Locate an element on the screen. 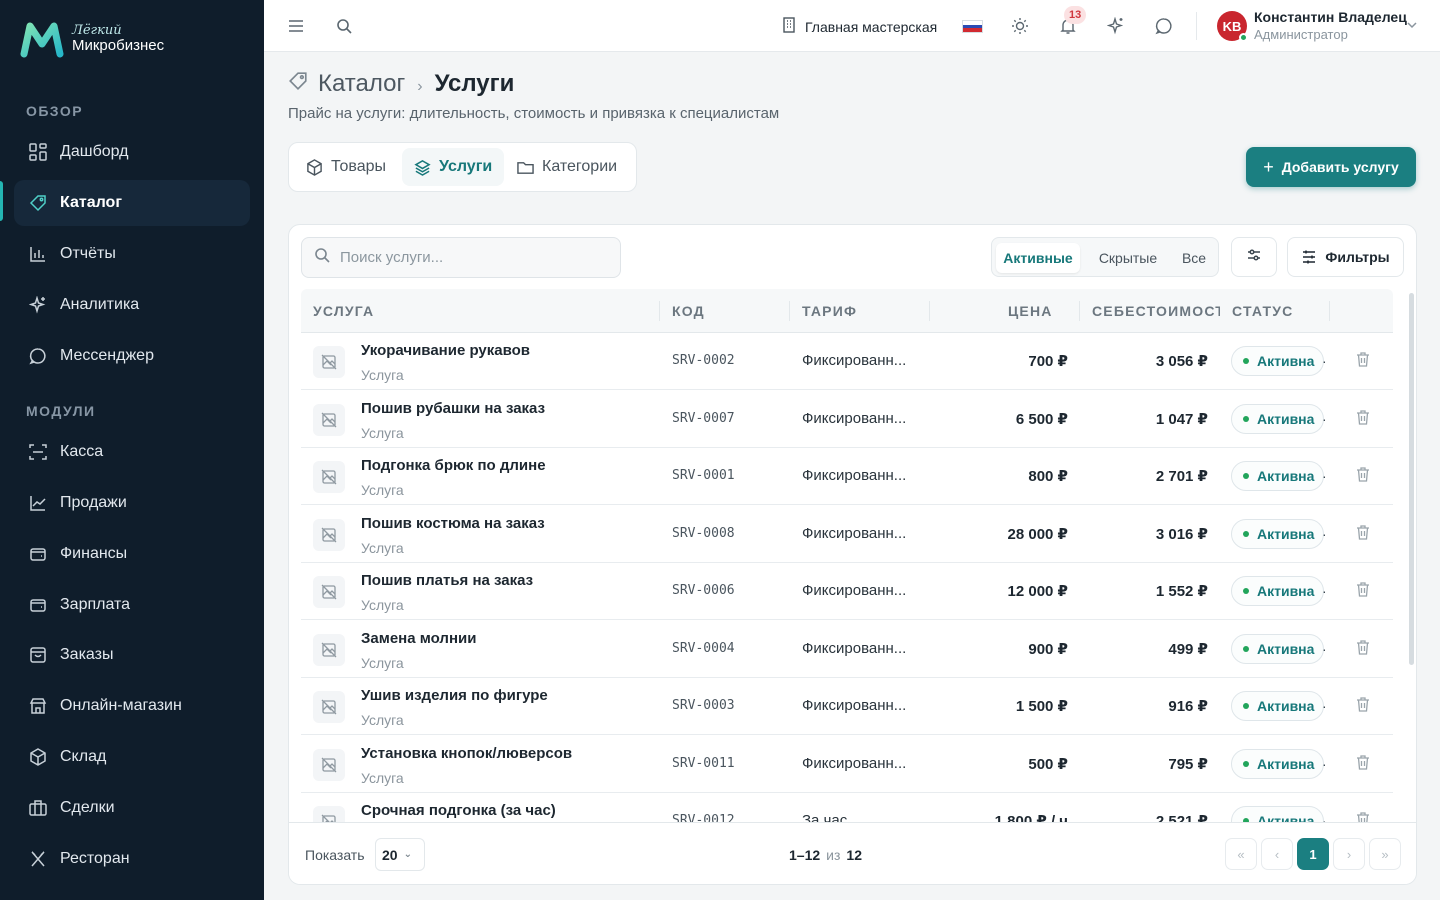  page-size-select: 20 ⌄ is located at coordinates (400, 854).